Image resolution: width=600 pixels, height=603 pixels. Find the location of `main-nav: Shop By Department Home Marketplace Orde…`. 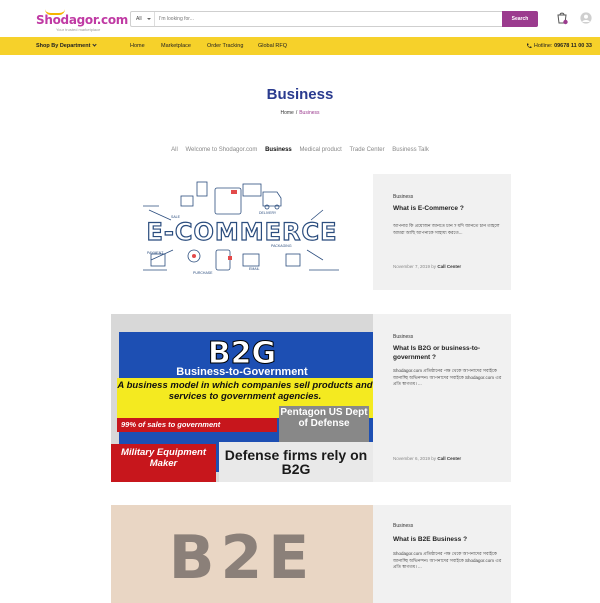

main-nav: Shop By Department Home Marketplace Orde… is located at coordinates (300, 46).